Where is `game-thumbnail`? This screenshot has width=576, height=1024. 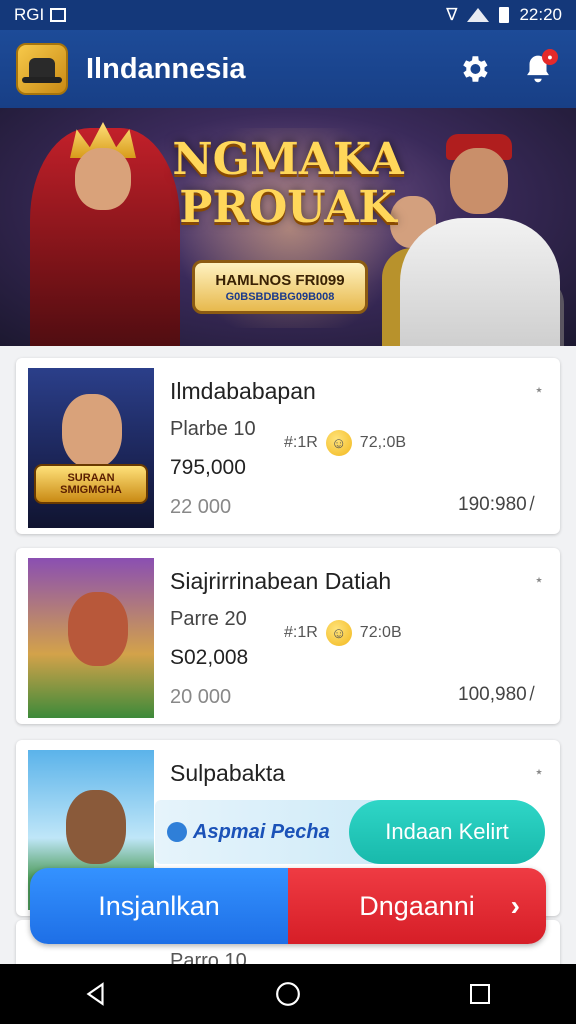
game-thumbnail is located at coordinates (91, 638).